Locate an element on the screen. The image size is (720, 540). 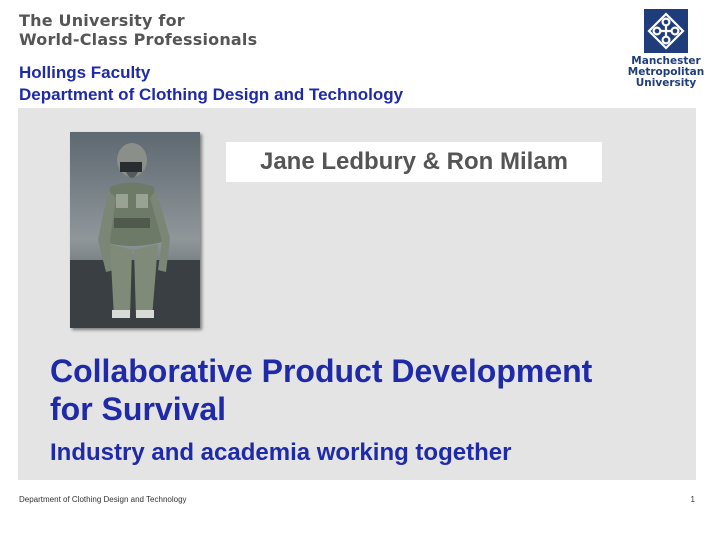
author-names: Jane Ledbury & Ron Milam is located at coordinates (414, 162).